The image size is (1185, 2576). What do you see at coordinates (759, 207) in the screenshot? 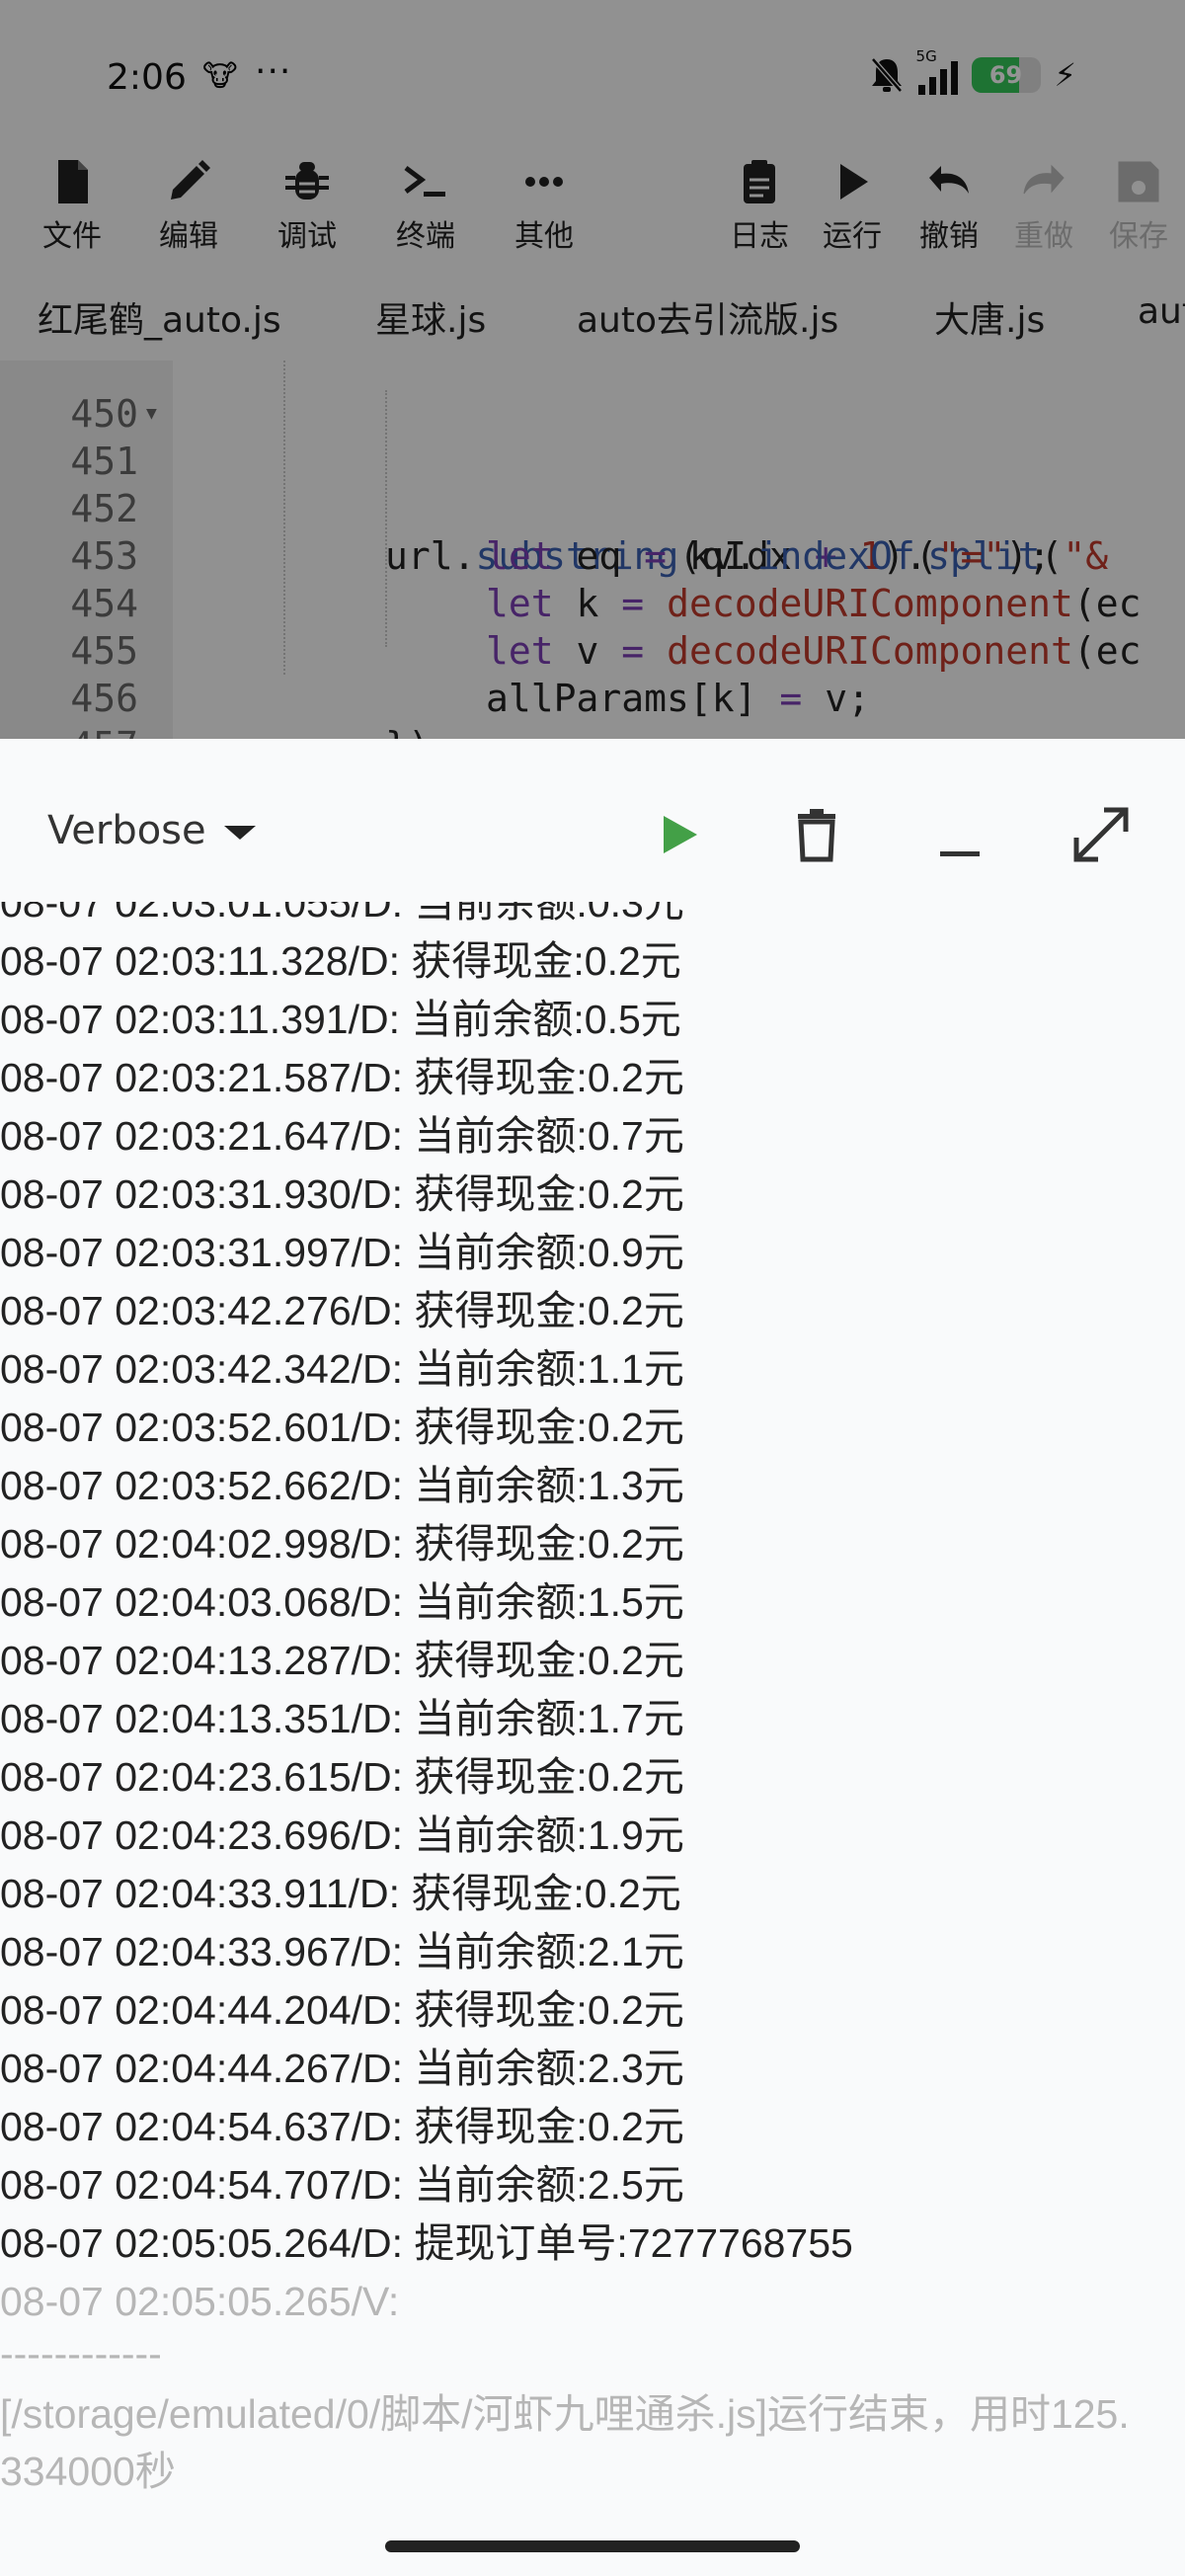
I see `log-button: 日志` at bounding box center [759, 207].